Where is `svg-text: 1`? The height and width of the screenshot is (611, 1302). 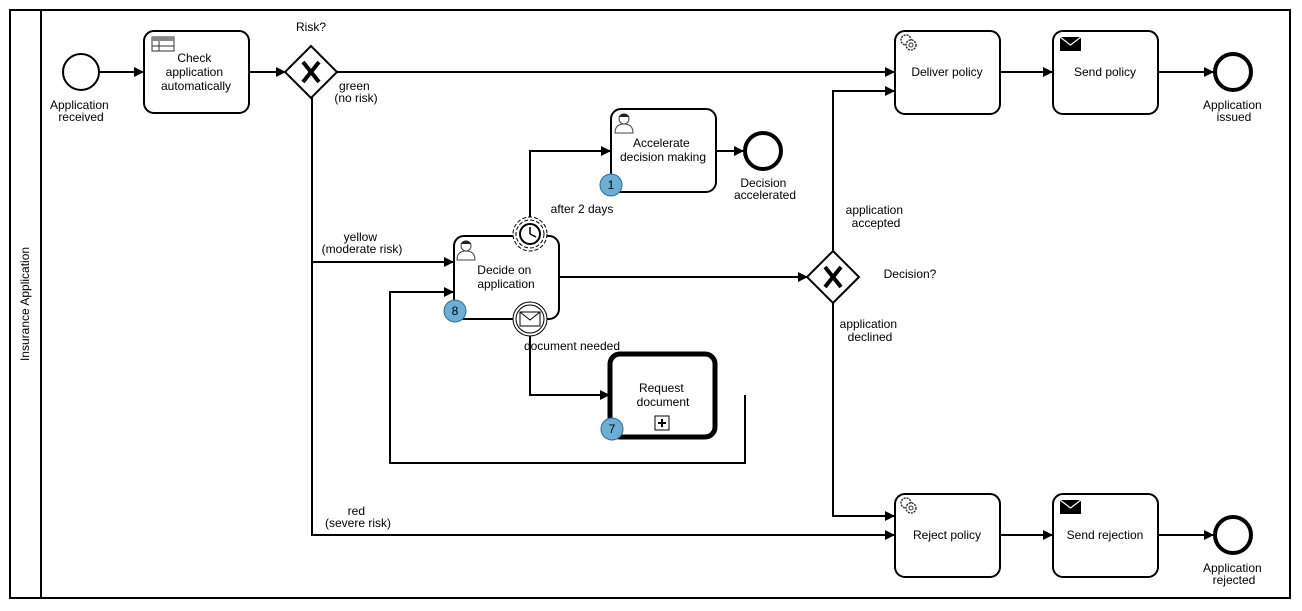
svg-text: 1 is located at coordinates (611, 185).